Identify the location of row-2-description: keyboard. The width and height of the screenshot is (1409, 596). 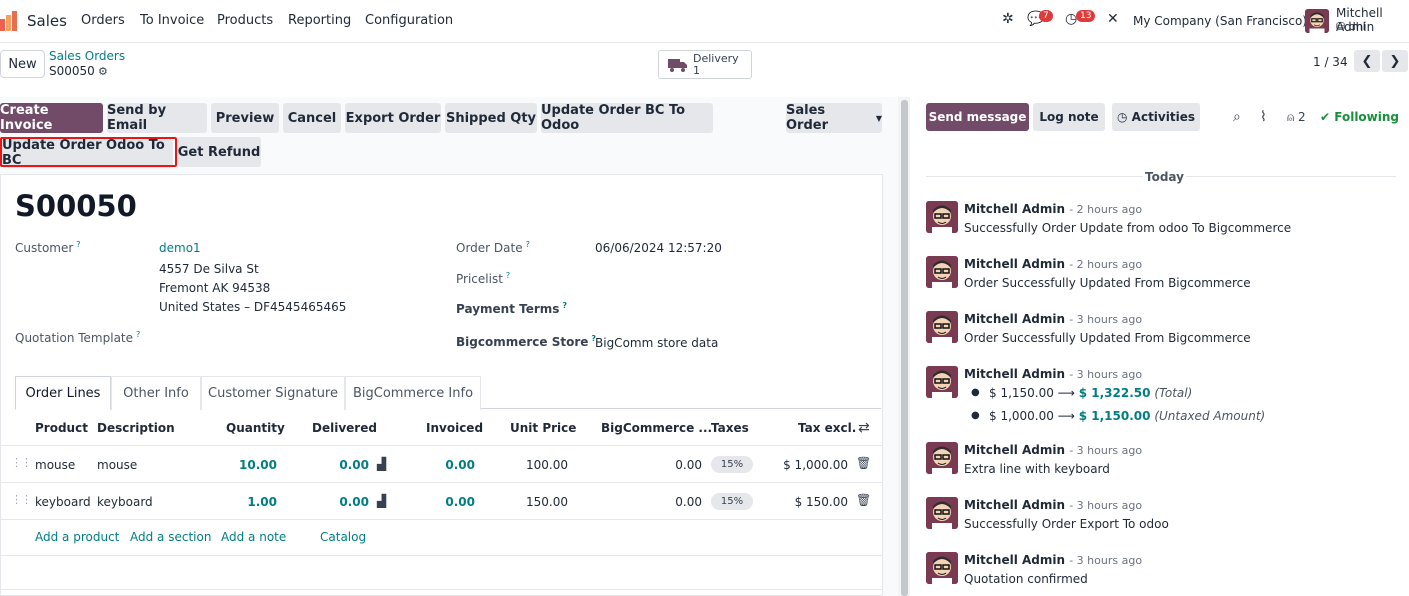
(125, 502).